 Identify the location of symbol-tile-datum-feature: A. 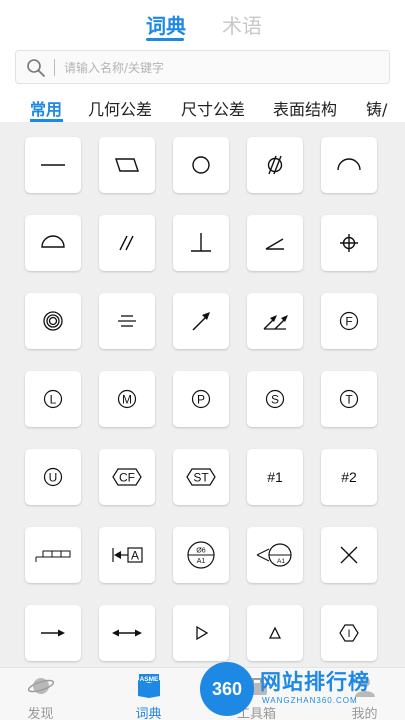
(127, 555).